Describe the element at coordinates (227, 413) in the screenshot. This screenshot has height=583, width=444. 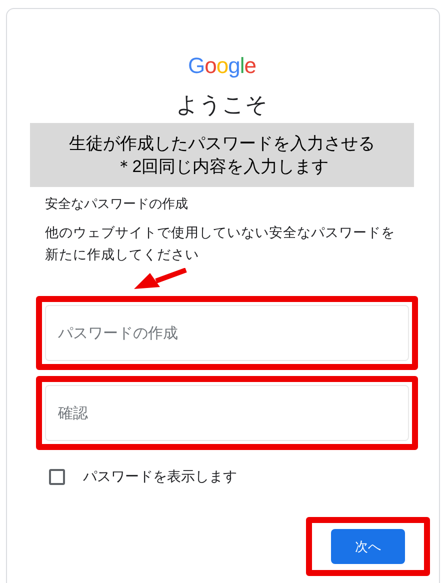
I see `password-field: 確認` at that location.